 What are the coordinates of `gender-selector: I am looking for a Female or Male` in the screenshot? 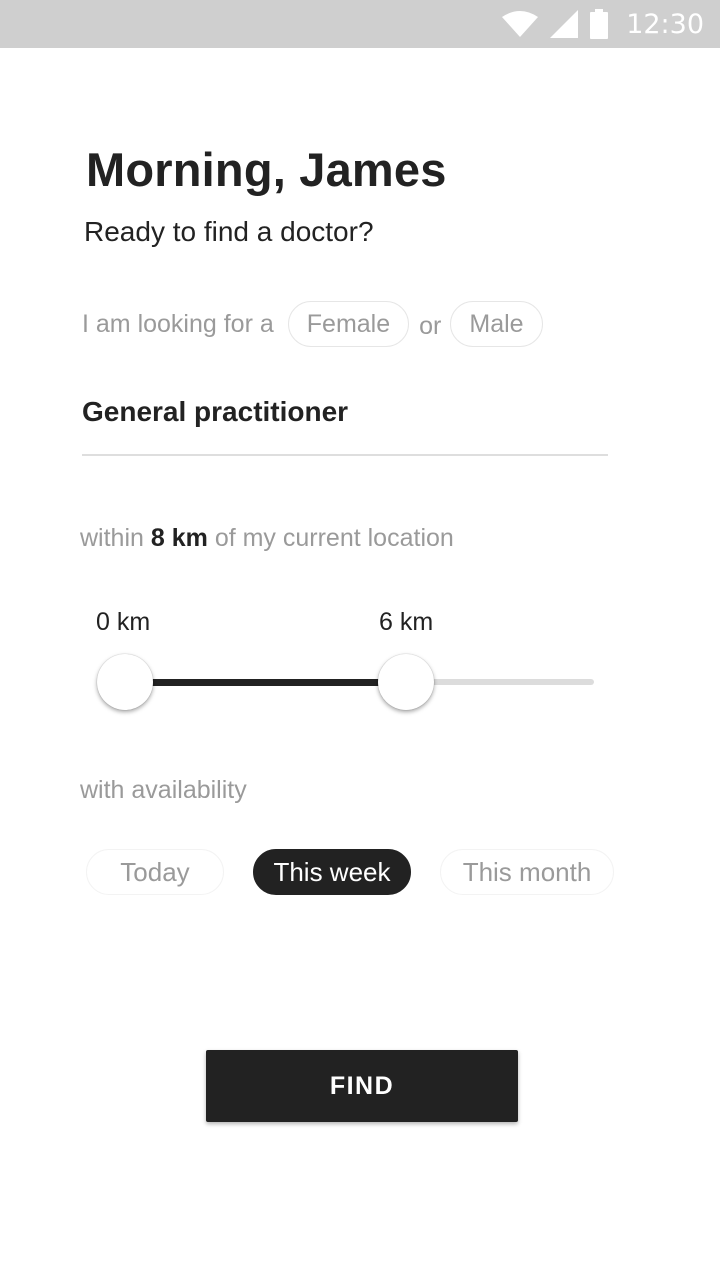 It's located at (312, 324).